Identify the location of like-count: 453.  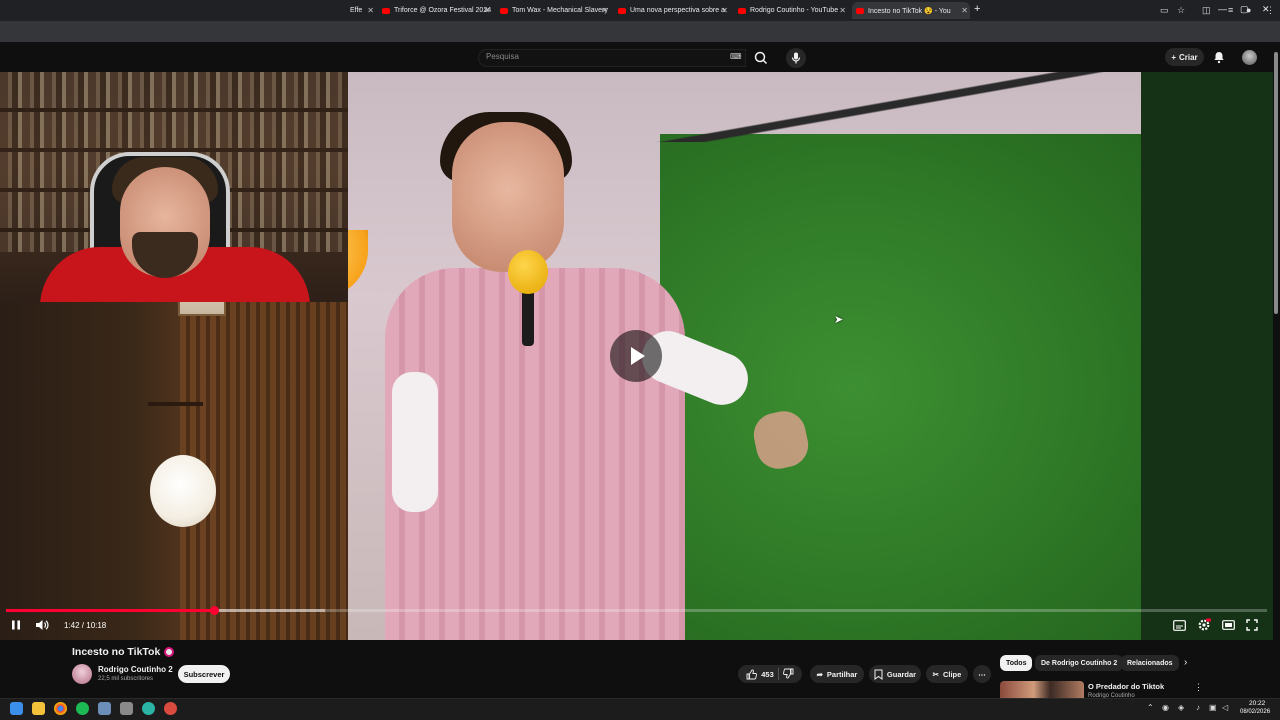
(767, 674).